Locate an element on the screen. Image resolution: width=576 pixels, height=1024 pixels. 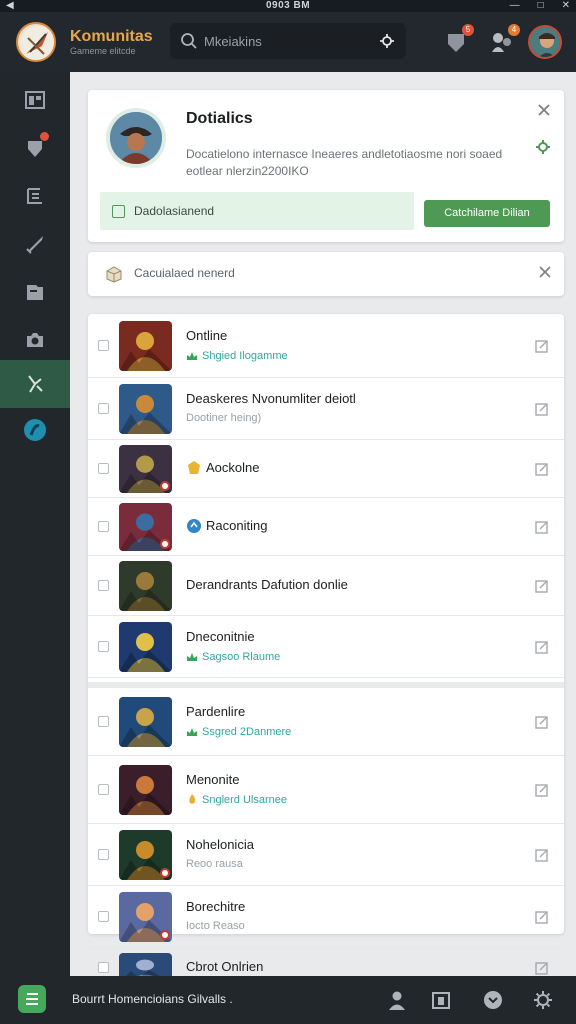
notice-card: Cacuialaed nenerd is located at coordinates (326, 274).